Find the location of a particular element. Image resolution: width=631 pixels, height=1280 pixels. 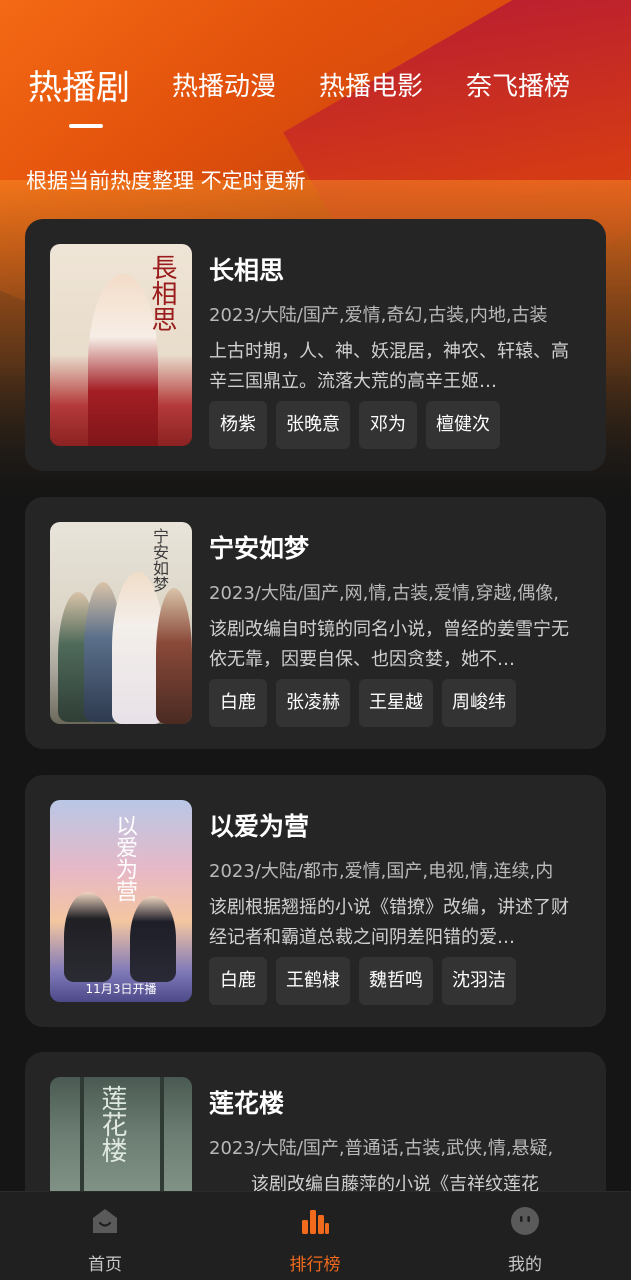

actor-list: 杨紫 张晚意 邓为 檀健次 is located at coordinates (354, 425).